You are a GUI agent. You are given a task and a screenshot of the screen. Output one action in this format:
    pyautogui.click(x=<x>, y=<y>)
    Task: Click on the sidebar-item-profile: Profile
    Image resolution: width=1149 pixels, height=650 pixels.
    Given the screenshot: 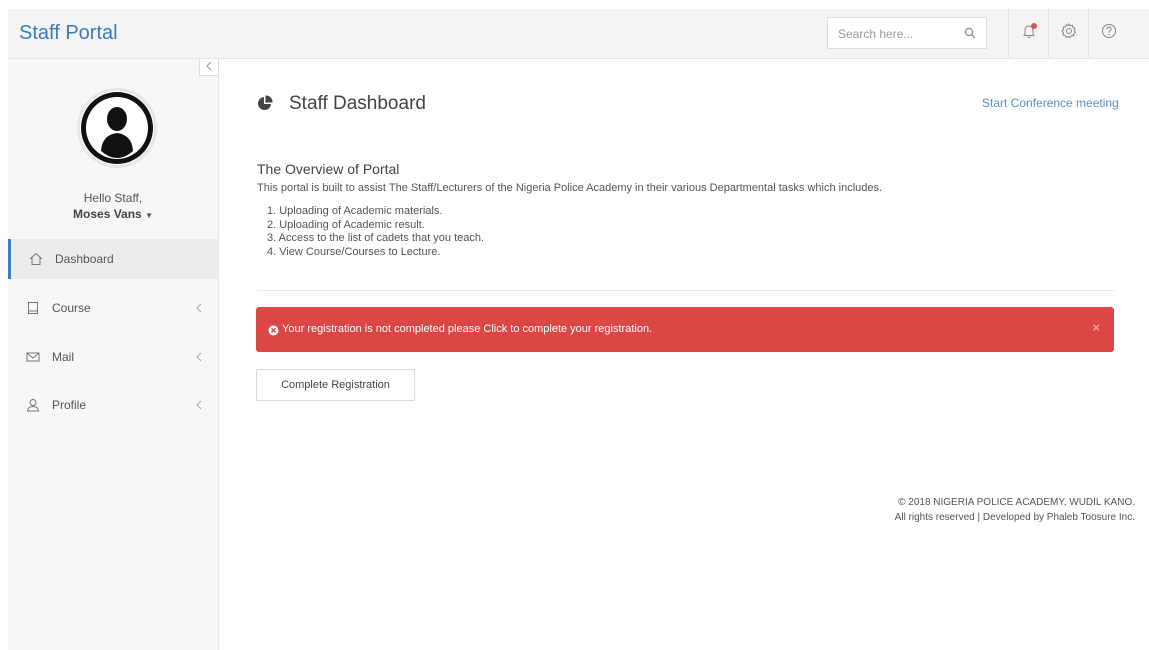 What is the action you would take?
    pyautogui.click(x=113, y=405)
    